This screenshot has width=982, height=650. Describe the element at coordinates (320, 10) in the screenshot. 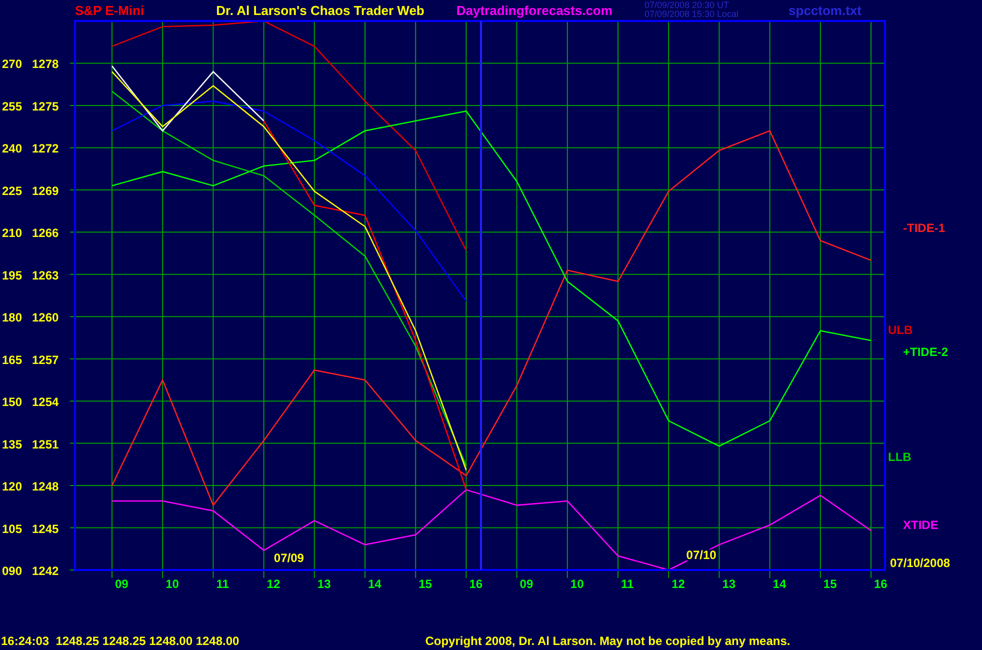

I see `page-title: Dr. Al Larson's Chaos Trader Web` at that location.